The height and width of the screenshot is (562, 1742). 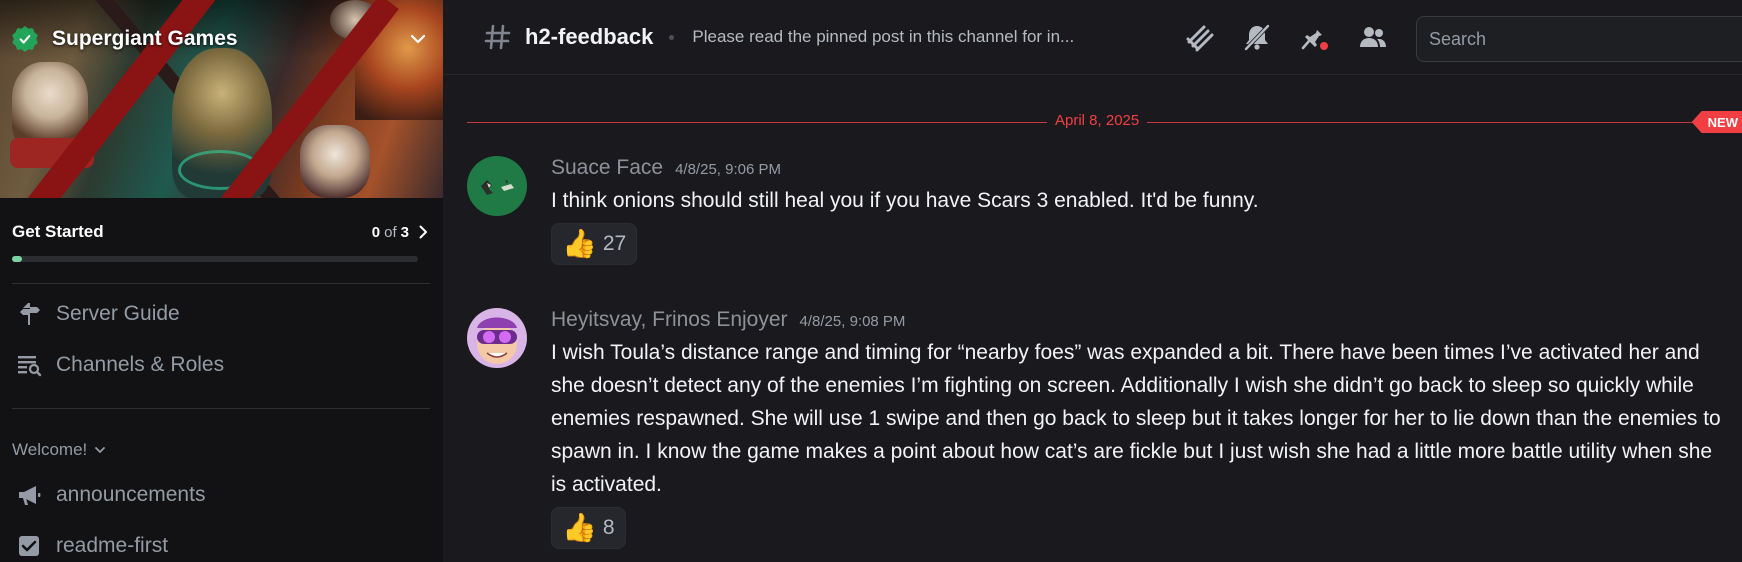 I want to click on new-badge: NEW, so click(x=1716, y=122).